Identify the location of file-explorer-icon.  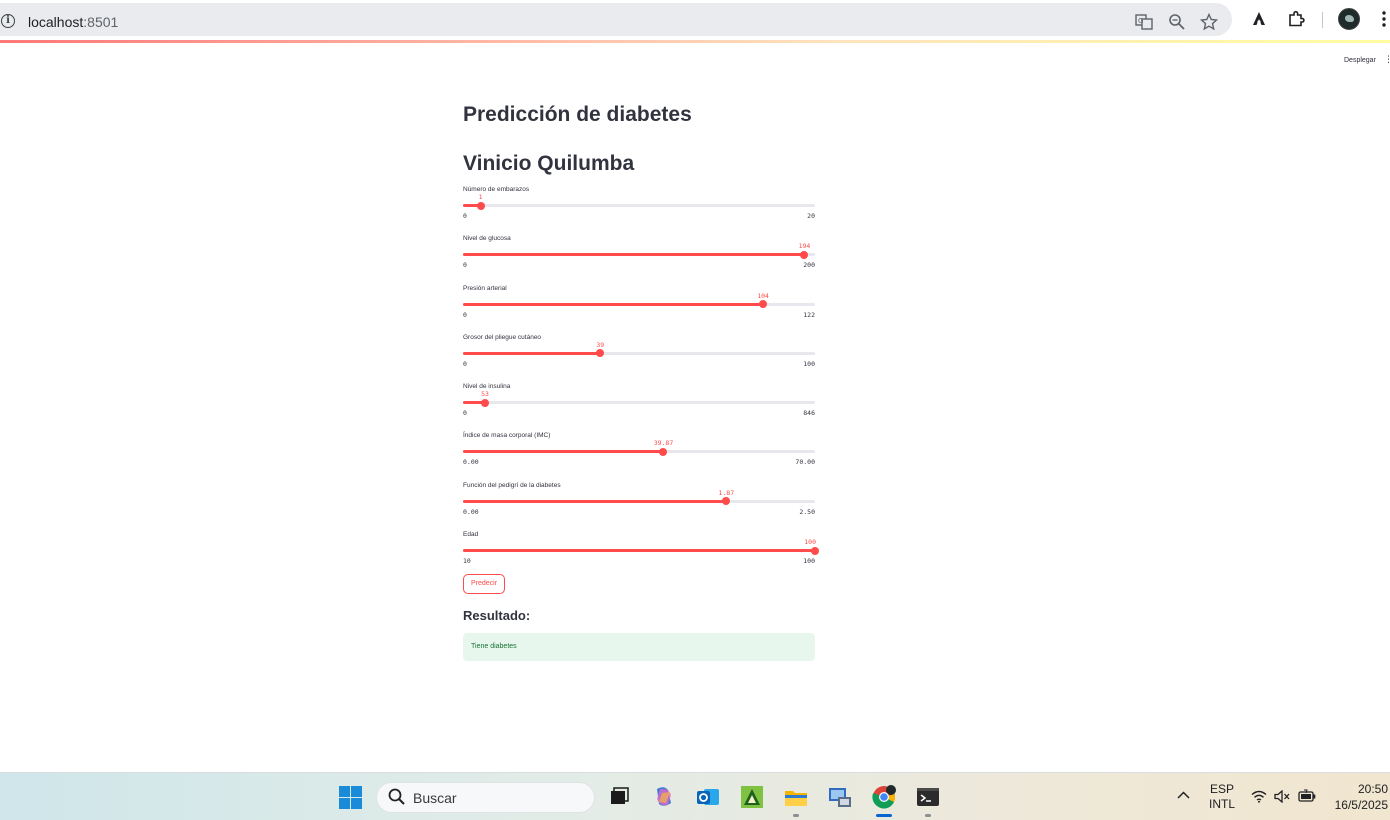
(796, 797).